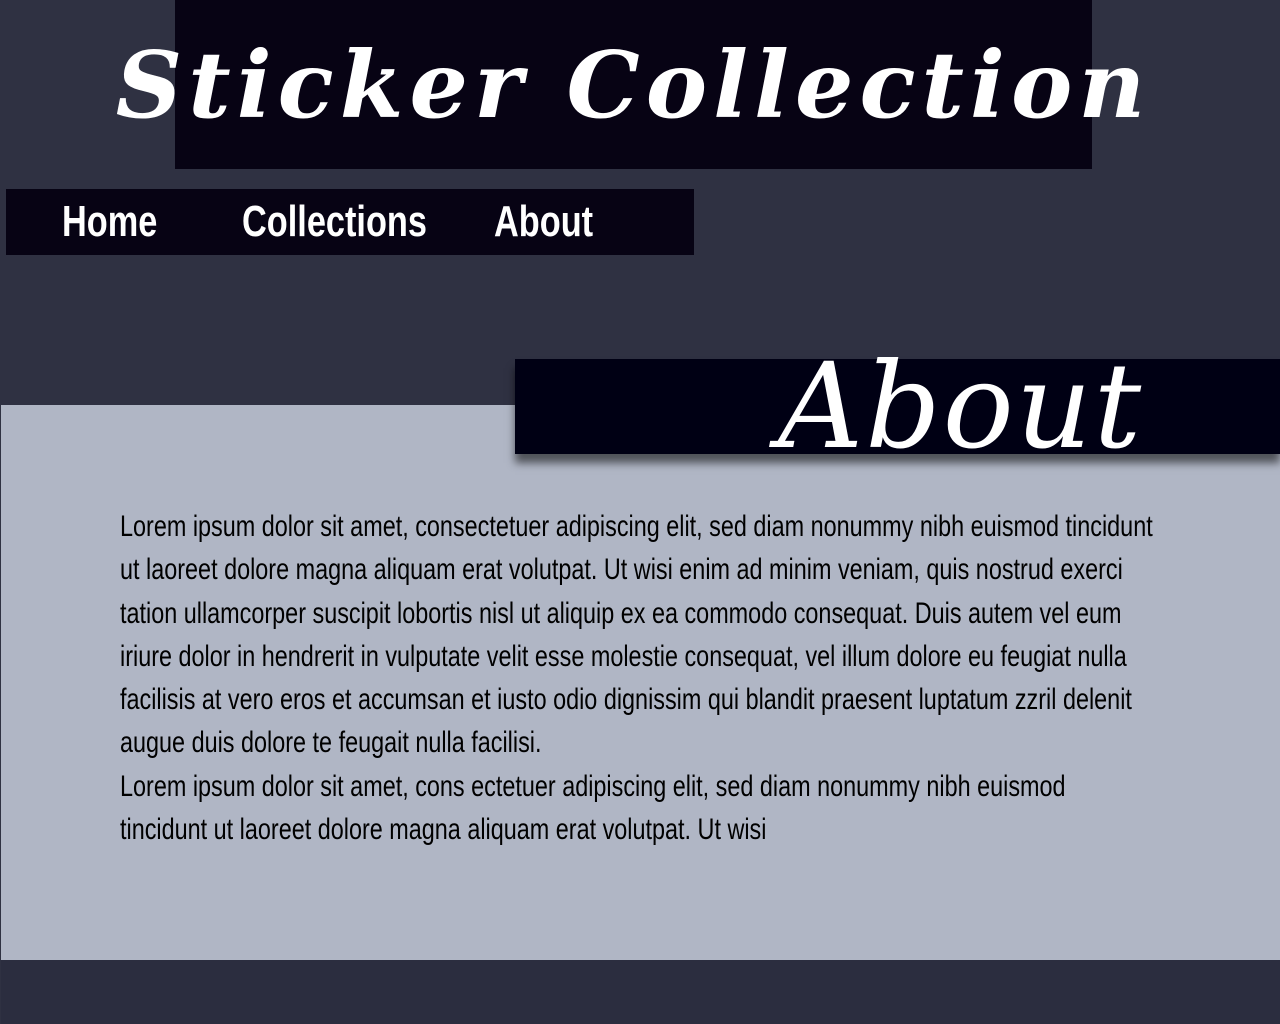 The image size is (1280, 1024). I want to click on title-banner: Sticker Collection, so click(630, 84).